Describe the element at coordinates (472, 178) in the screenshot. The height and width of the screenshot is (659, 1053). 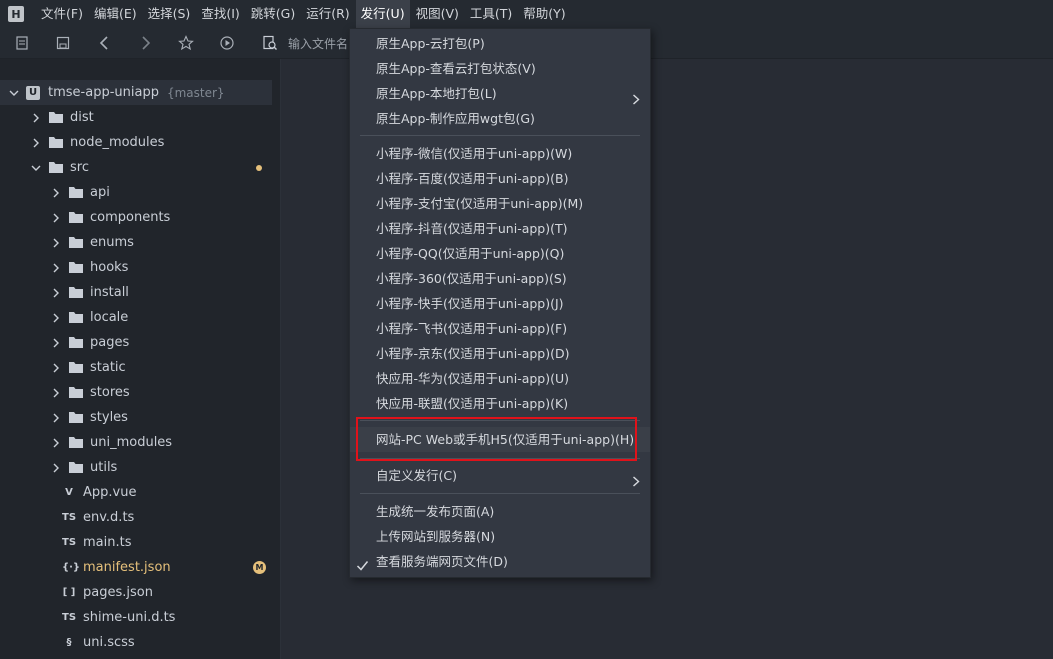
I see `menu-item-label: 小程序-百度(仅适用于uni-app)(B)` at that location.